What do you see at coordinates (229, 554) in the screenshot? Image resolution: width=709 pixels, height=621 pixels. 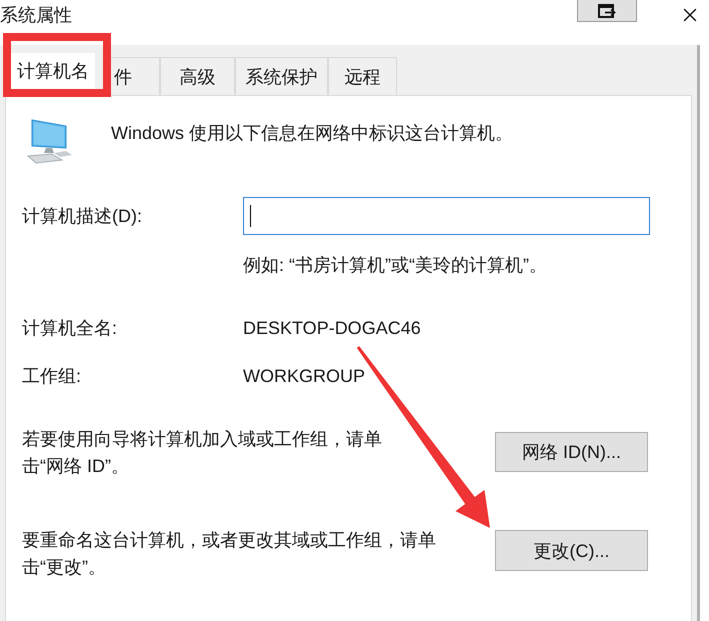 I see `instruction-text: 要重命名这台计算机，或者更改其域或工作组，请单击“更改”。` at bounding box center [229, 554].